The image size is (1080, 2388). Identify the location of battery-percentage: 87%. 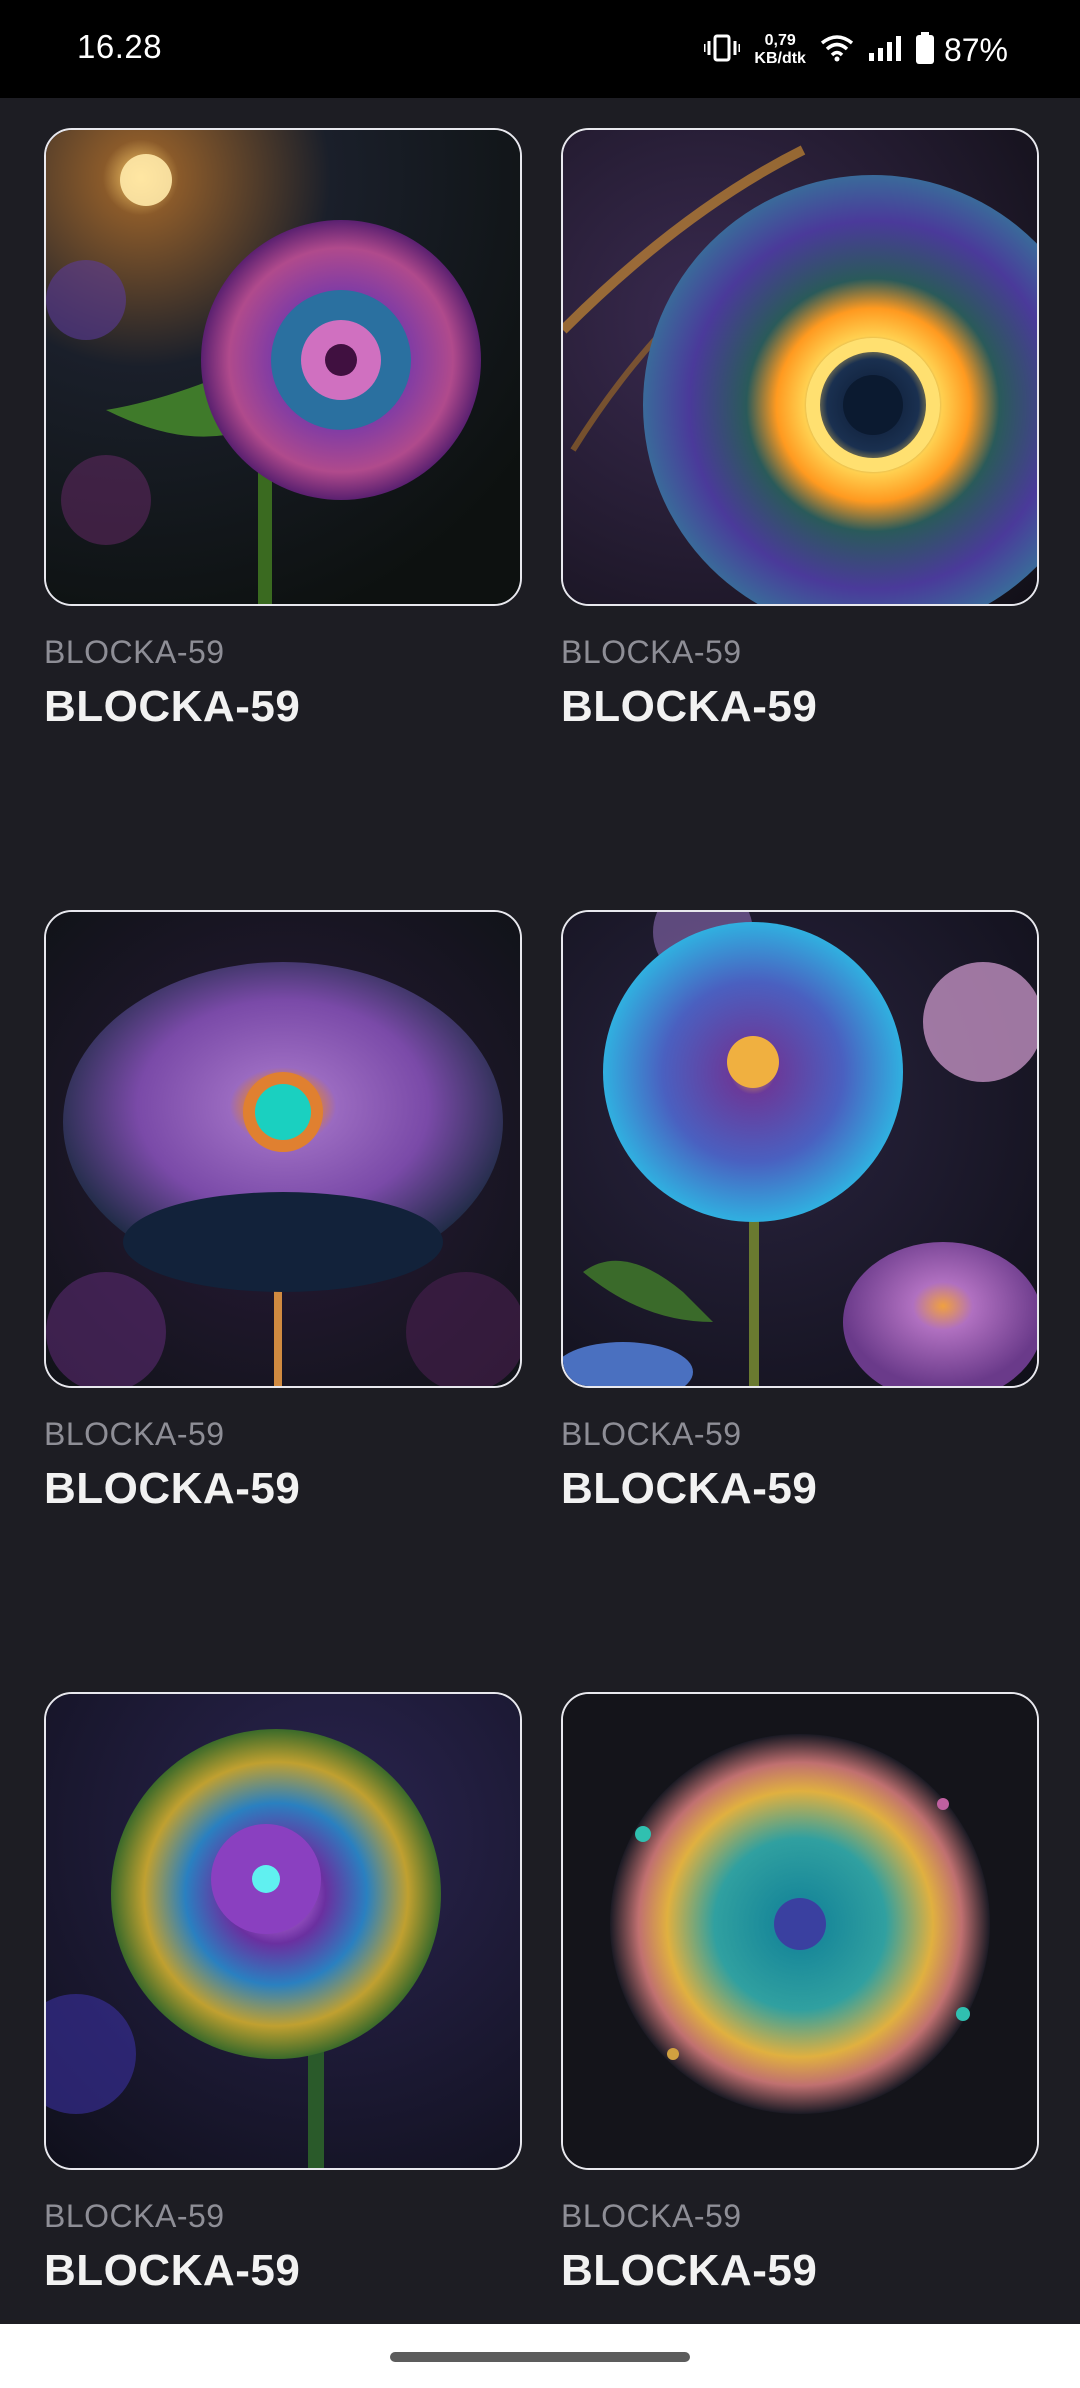
(975, 49).